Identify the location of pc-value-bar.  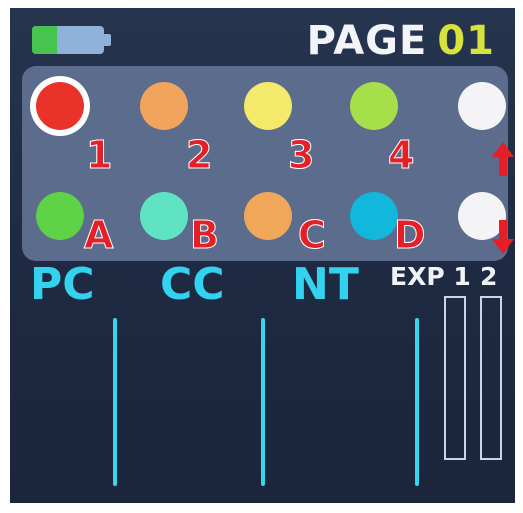
(115, 402).